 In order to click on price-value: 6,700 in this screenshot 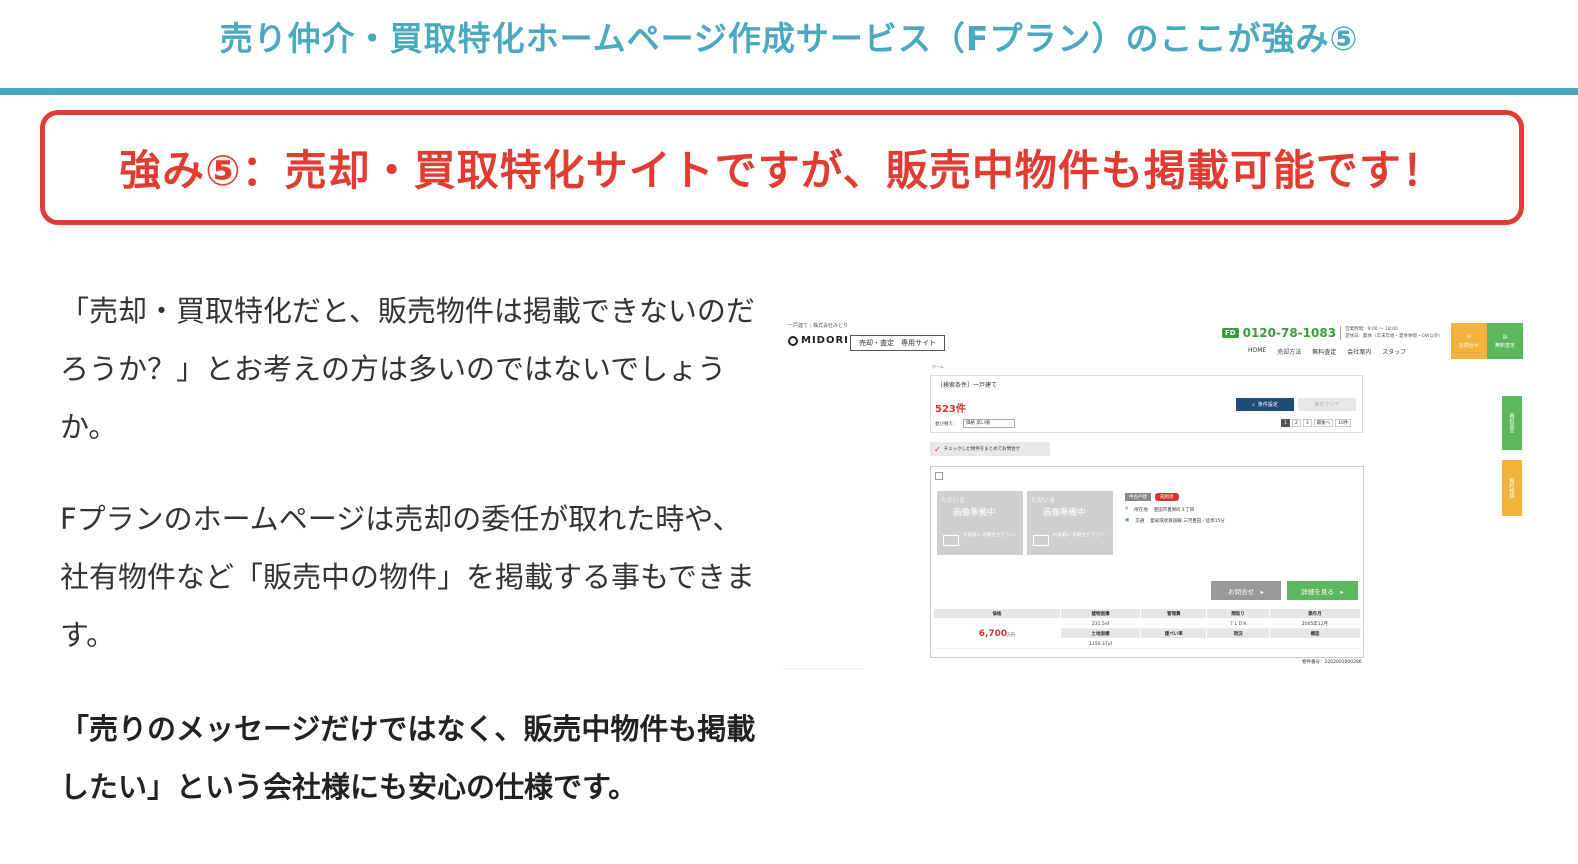, I will do `click(993, 633)`.